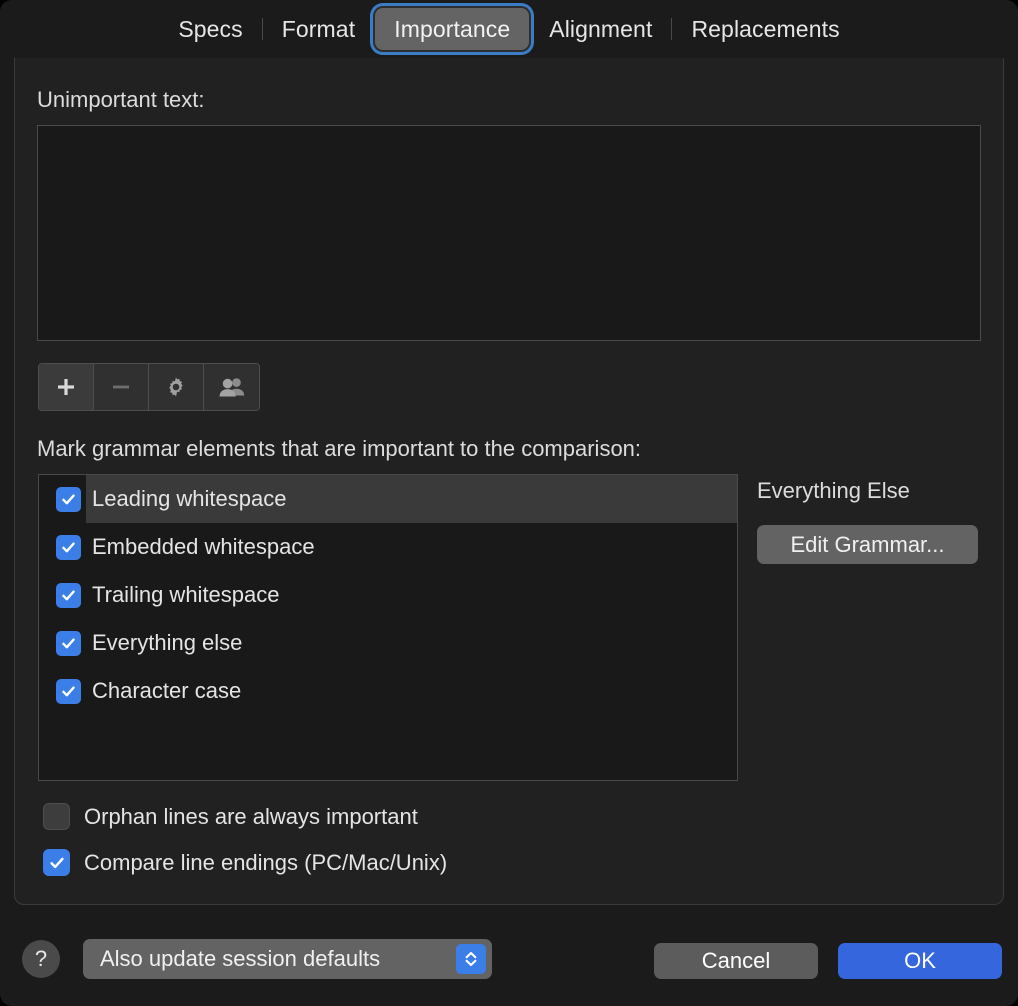  I want to click on compare-line-endings-option: Compare line endings (PC/Mac/Unix), so click(245, 862).